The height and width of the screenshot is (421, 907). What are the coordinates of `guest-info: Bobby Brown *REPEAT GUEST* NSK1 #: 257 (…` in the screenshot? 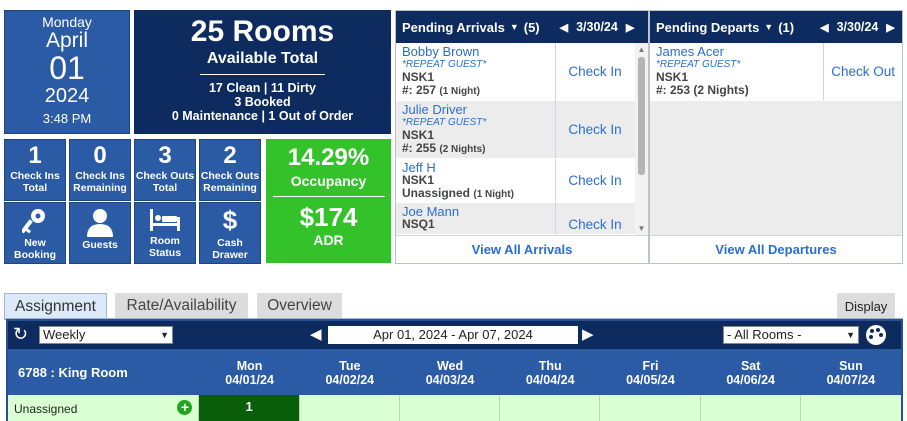 It's located at (476, 71).